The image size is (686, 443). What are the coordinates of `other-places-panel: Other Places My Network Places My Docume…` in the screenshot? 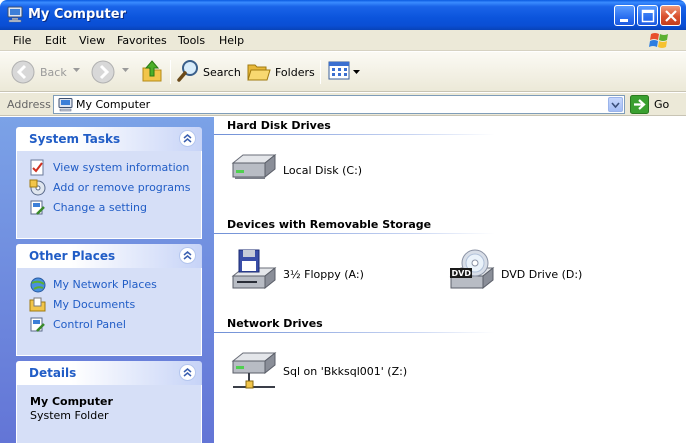 It's located at (109, 300).